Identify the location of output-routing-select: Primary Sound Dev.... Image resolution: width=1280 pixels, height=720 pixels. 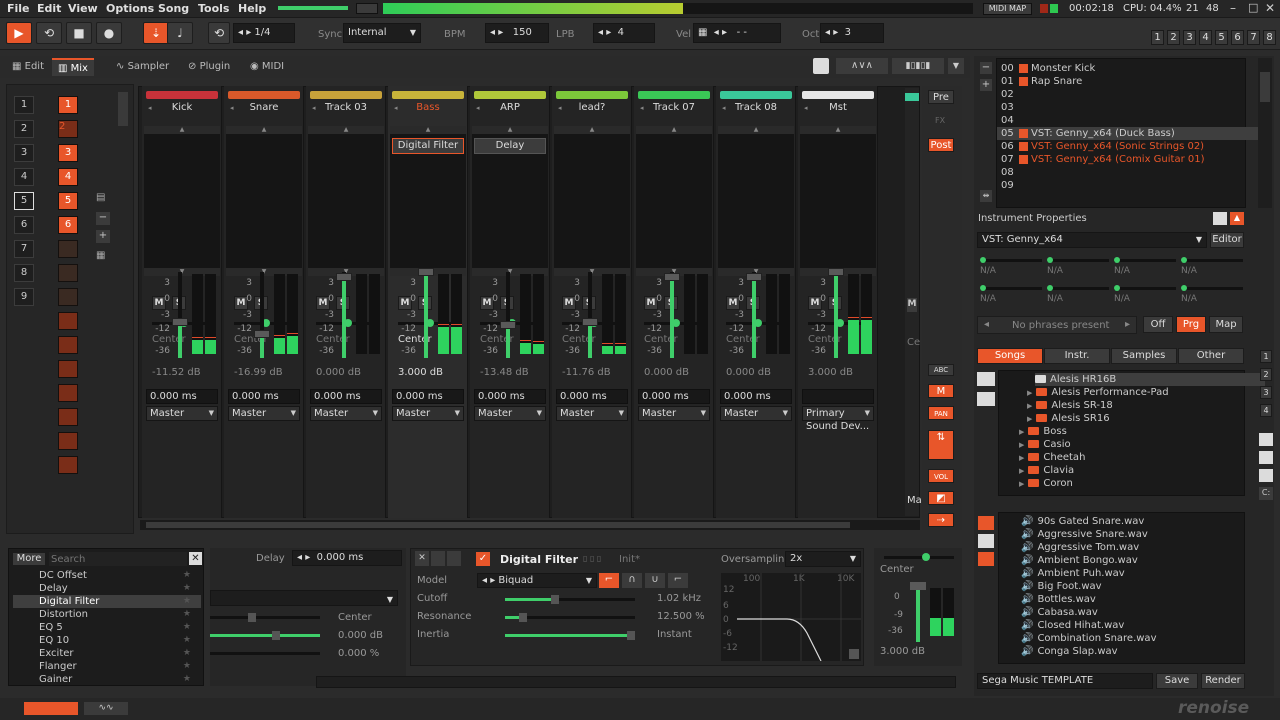
(838, 419).